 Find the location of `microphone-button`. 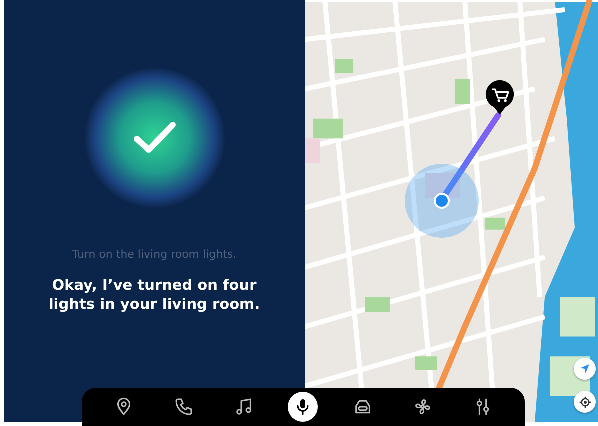

microphone-button is located at coordinates (303, 407).